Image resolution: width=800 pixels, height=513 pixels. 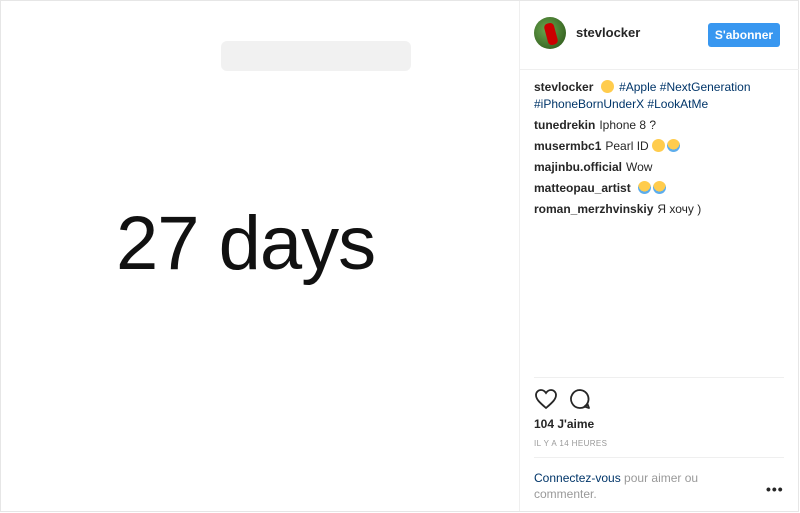 I want to click on tongue-emoji-icon, so click(x=659, y=145).